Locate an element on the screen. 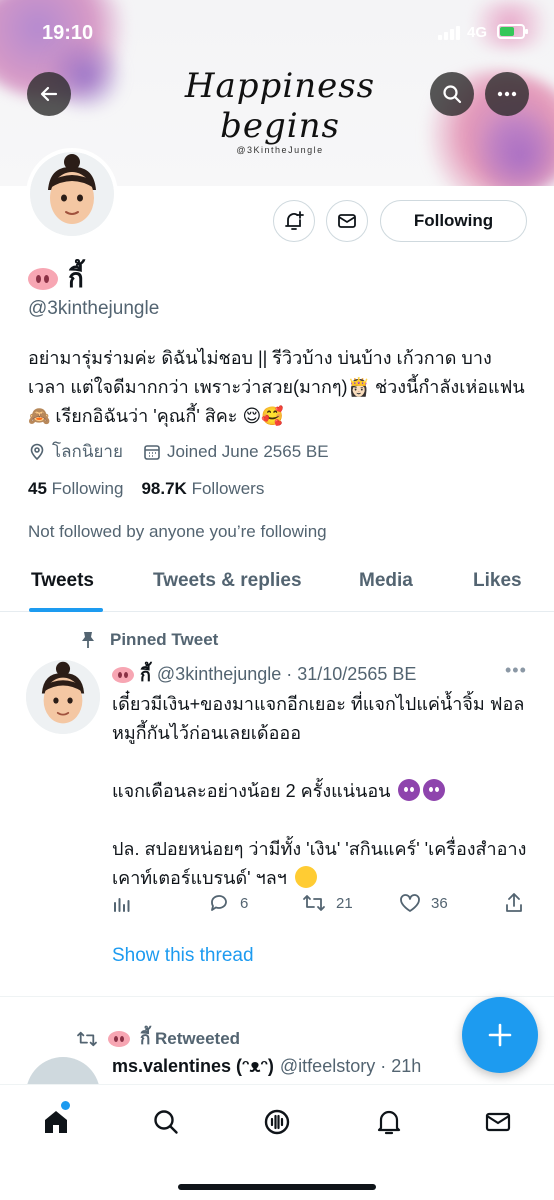  notifications-toggle-button is located at coordinates (294, 221).